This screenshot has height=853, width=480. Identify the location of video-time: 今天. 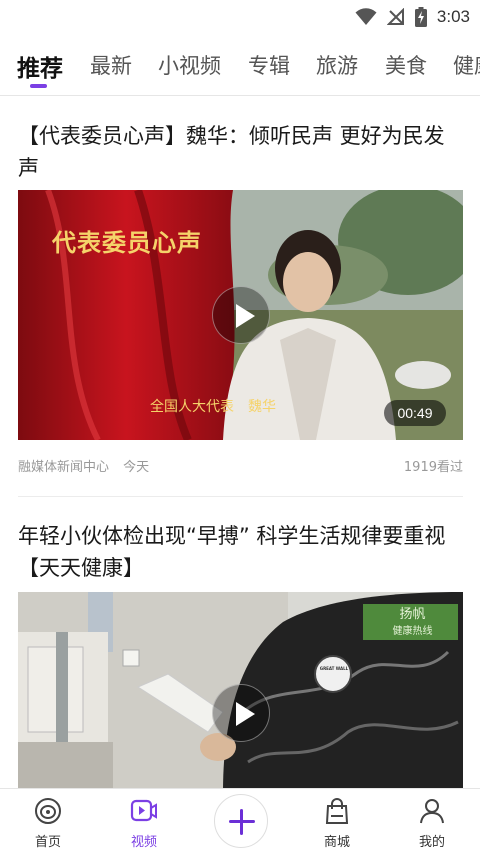
(136, 467).